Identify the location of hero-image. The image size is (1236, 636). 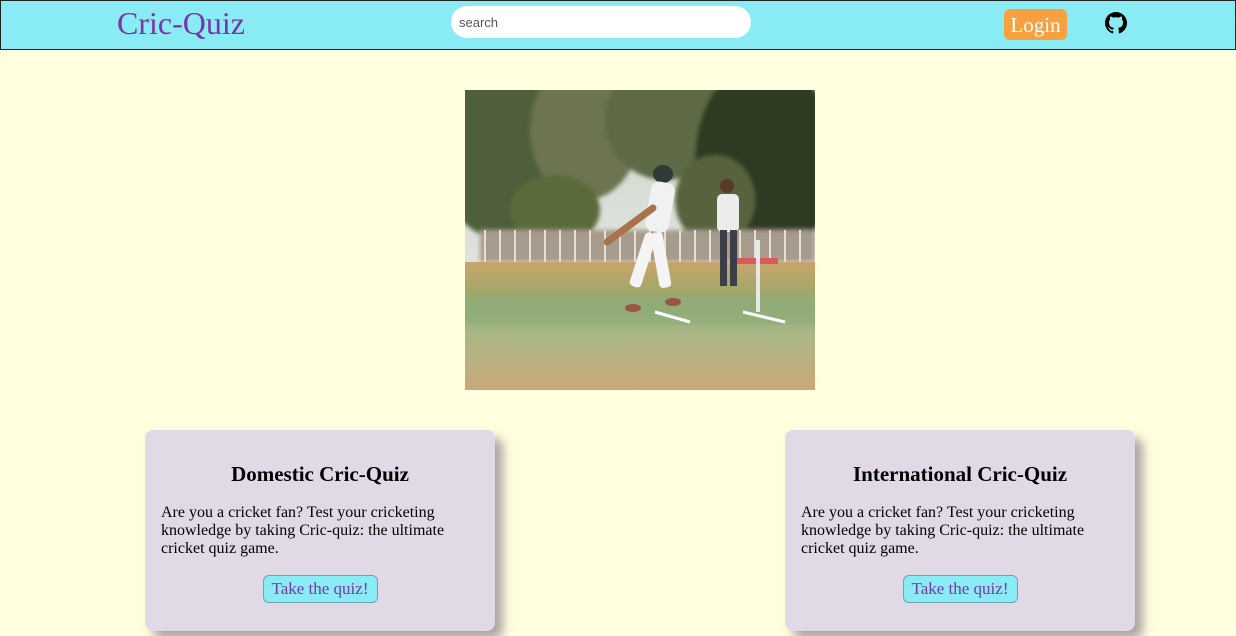
(640, 240).